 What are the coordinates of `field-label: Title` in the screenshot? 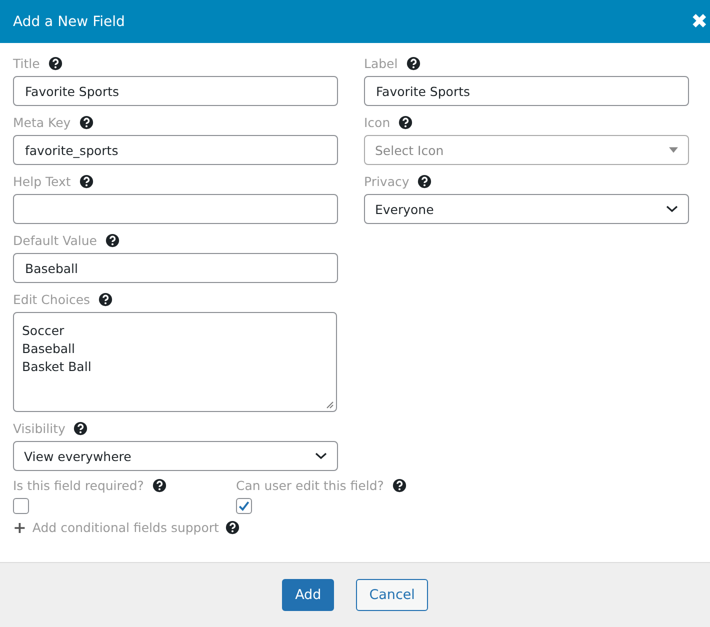 It's located at (26, 63).